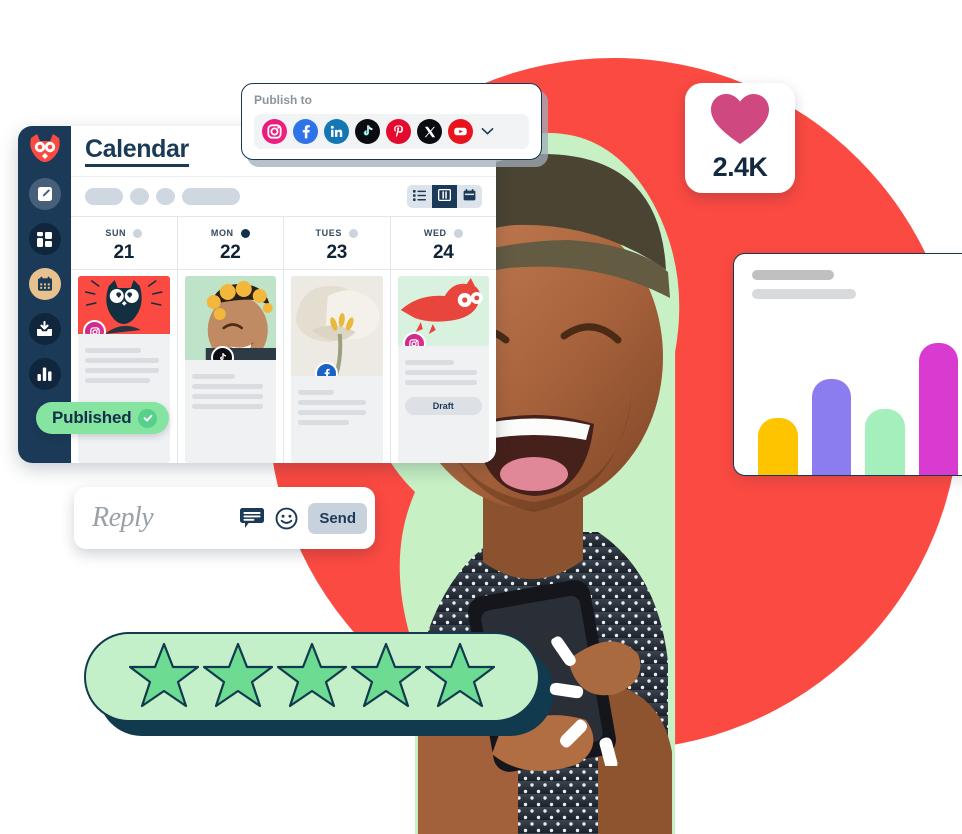  I want to click on publish-to-popup: Publish to, so click(391, 121).